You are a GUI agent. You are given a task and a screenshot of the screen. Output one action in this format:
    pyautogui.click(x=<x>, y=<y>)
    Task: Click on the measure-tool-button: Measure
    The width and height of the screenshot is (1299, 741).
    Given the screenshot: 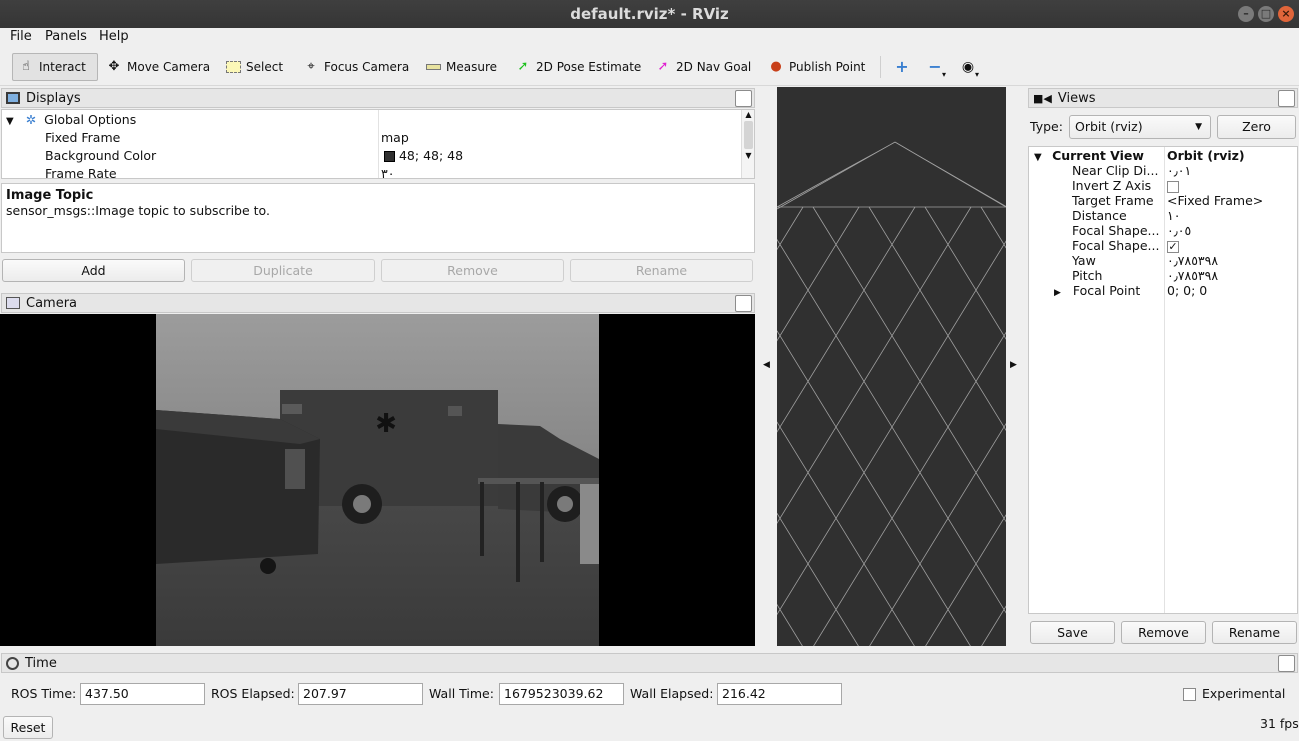 What is the action you would take?
    pyautogui.click(x=461, y=67)
    